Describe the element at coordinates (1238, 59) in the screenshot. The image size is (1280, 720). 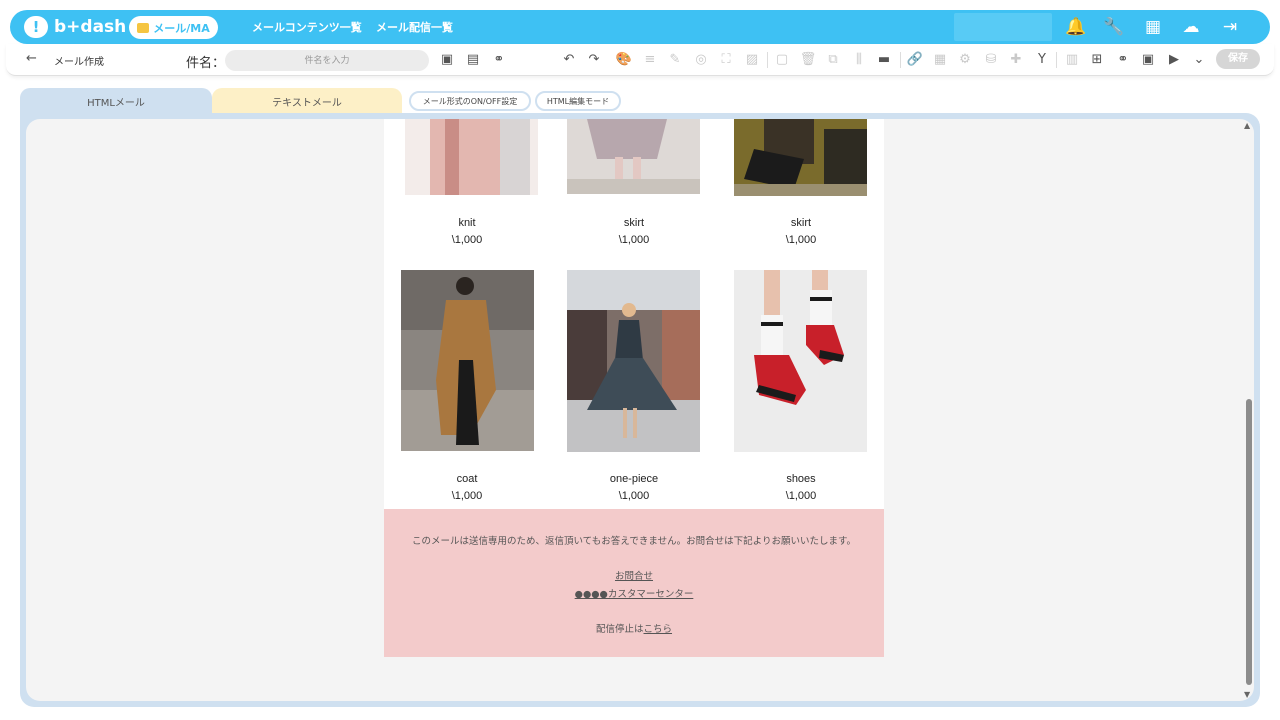
I see `save-button: 保存` at that location.